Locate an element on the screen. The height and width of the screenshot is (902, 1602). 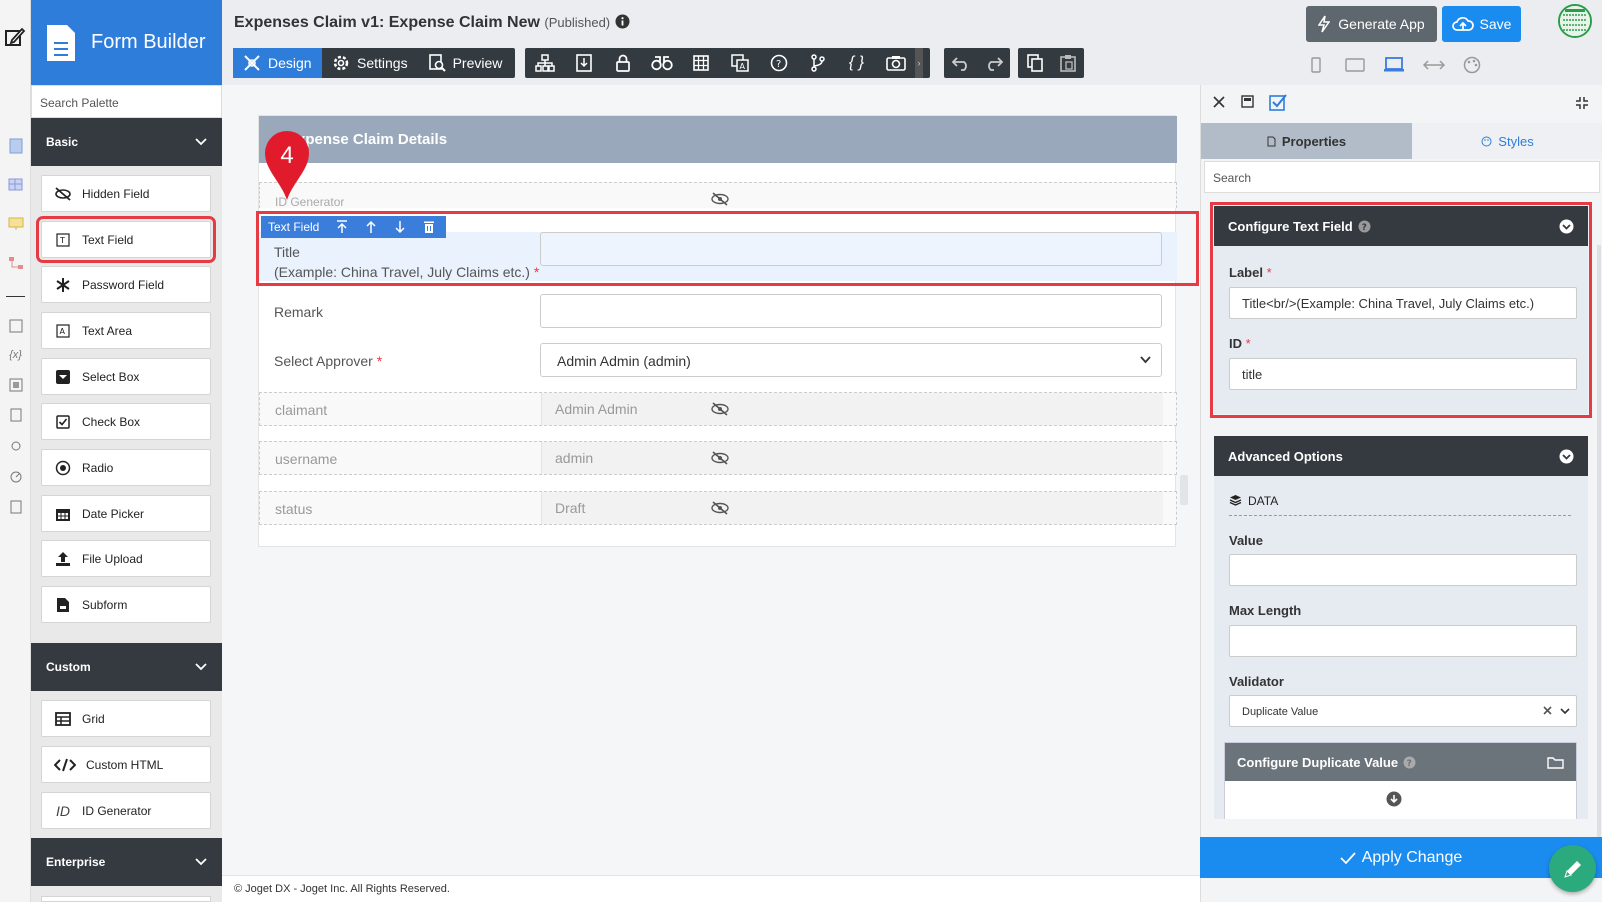
tab-preview: Preview is located at coordinates (465, 63).